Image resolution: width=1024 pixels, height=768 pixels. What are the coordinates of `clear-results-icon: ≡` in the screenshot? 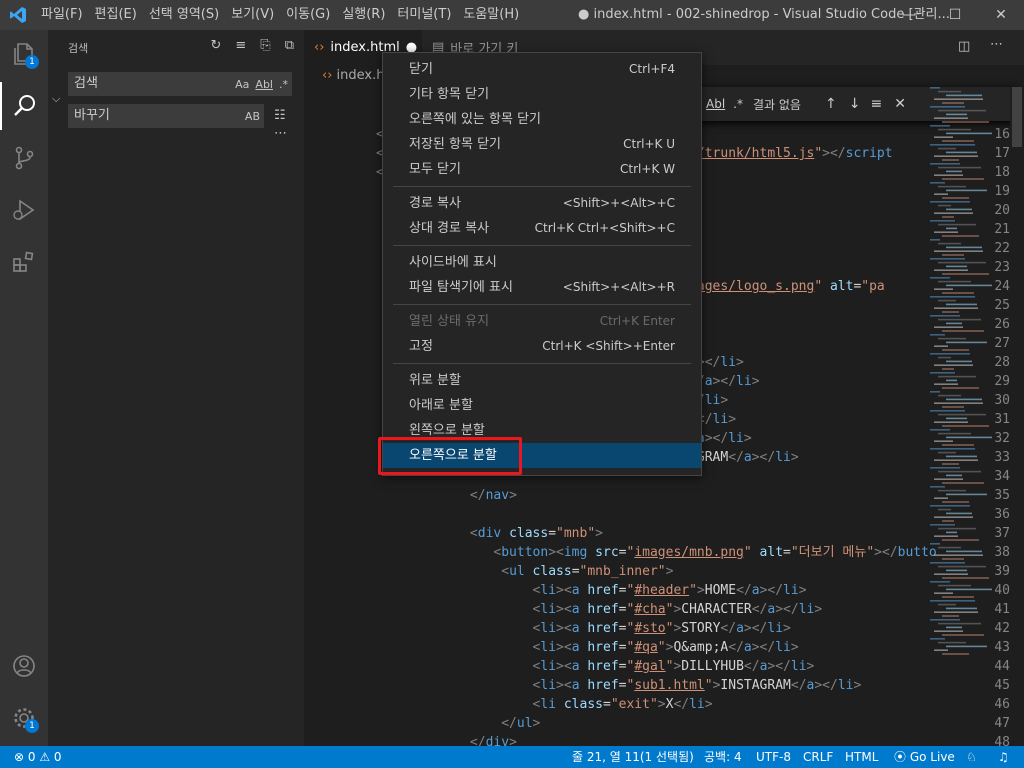 It's located at (240, 45).